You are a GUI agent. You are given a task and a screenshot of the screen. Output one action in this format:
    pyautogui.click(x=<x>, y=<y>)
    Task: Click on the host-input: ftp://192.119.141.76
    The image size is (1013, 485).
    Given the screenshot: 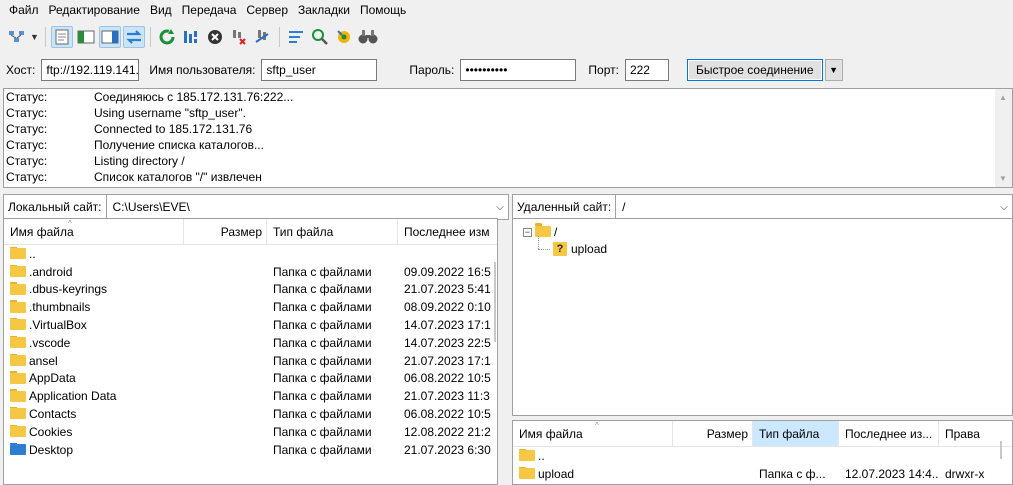 What is the action you would take?
    pyautogui.click(x=90, y=70)
    